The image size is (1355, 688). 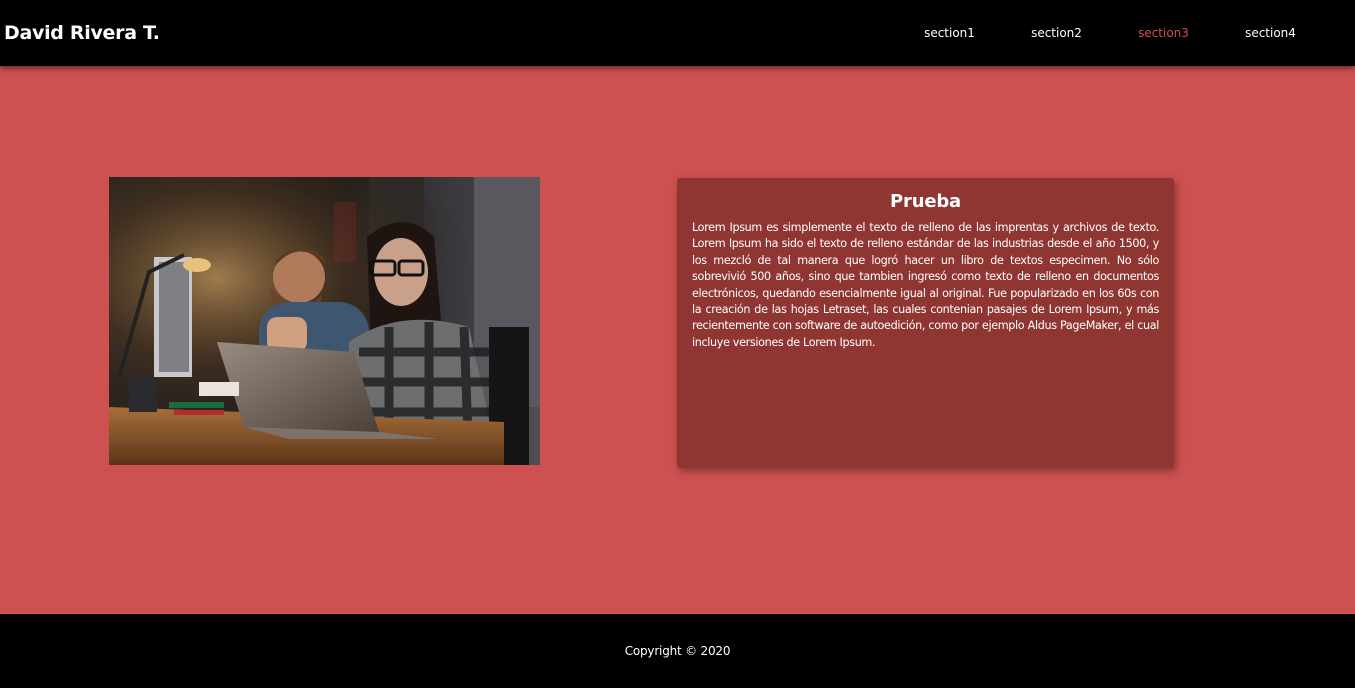 I want to click on card-title: Prueba, so click(x=925, y=201).